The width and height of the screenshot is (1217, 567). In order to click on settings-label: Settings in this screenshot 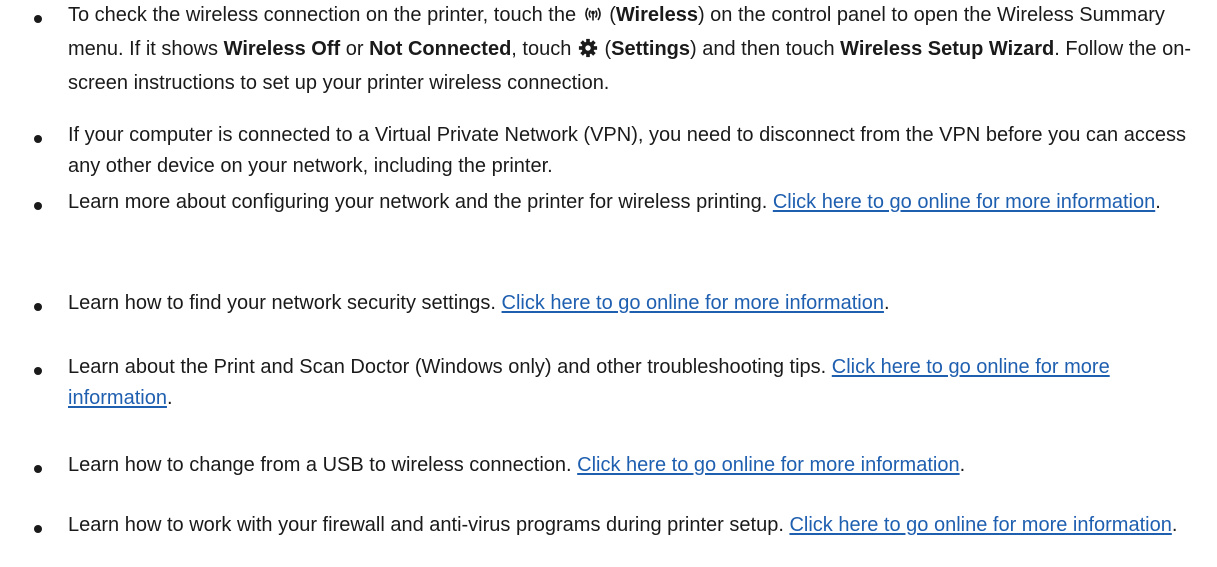, I will do `click(651, 49)`.